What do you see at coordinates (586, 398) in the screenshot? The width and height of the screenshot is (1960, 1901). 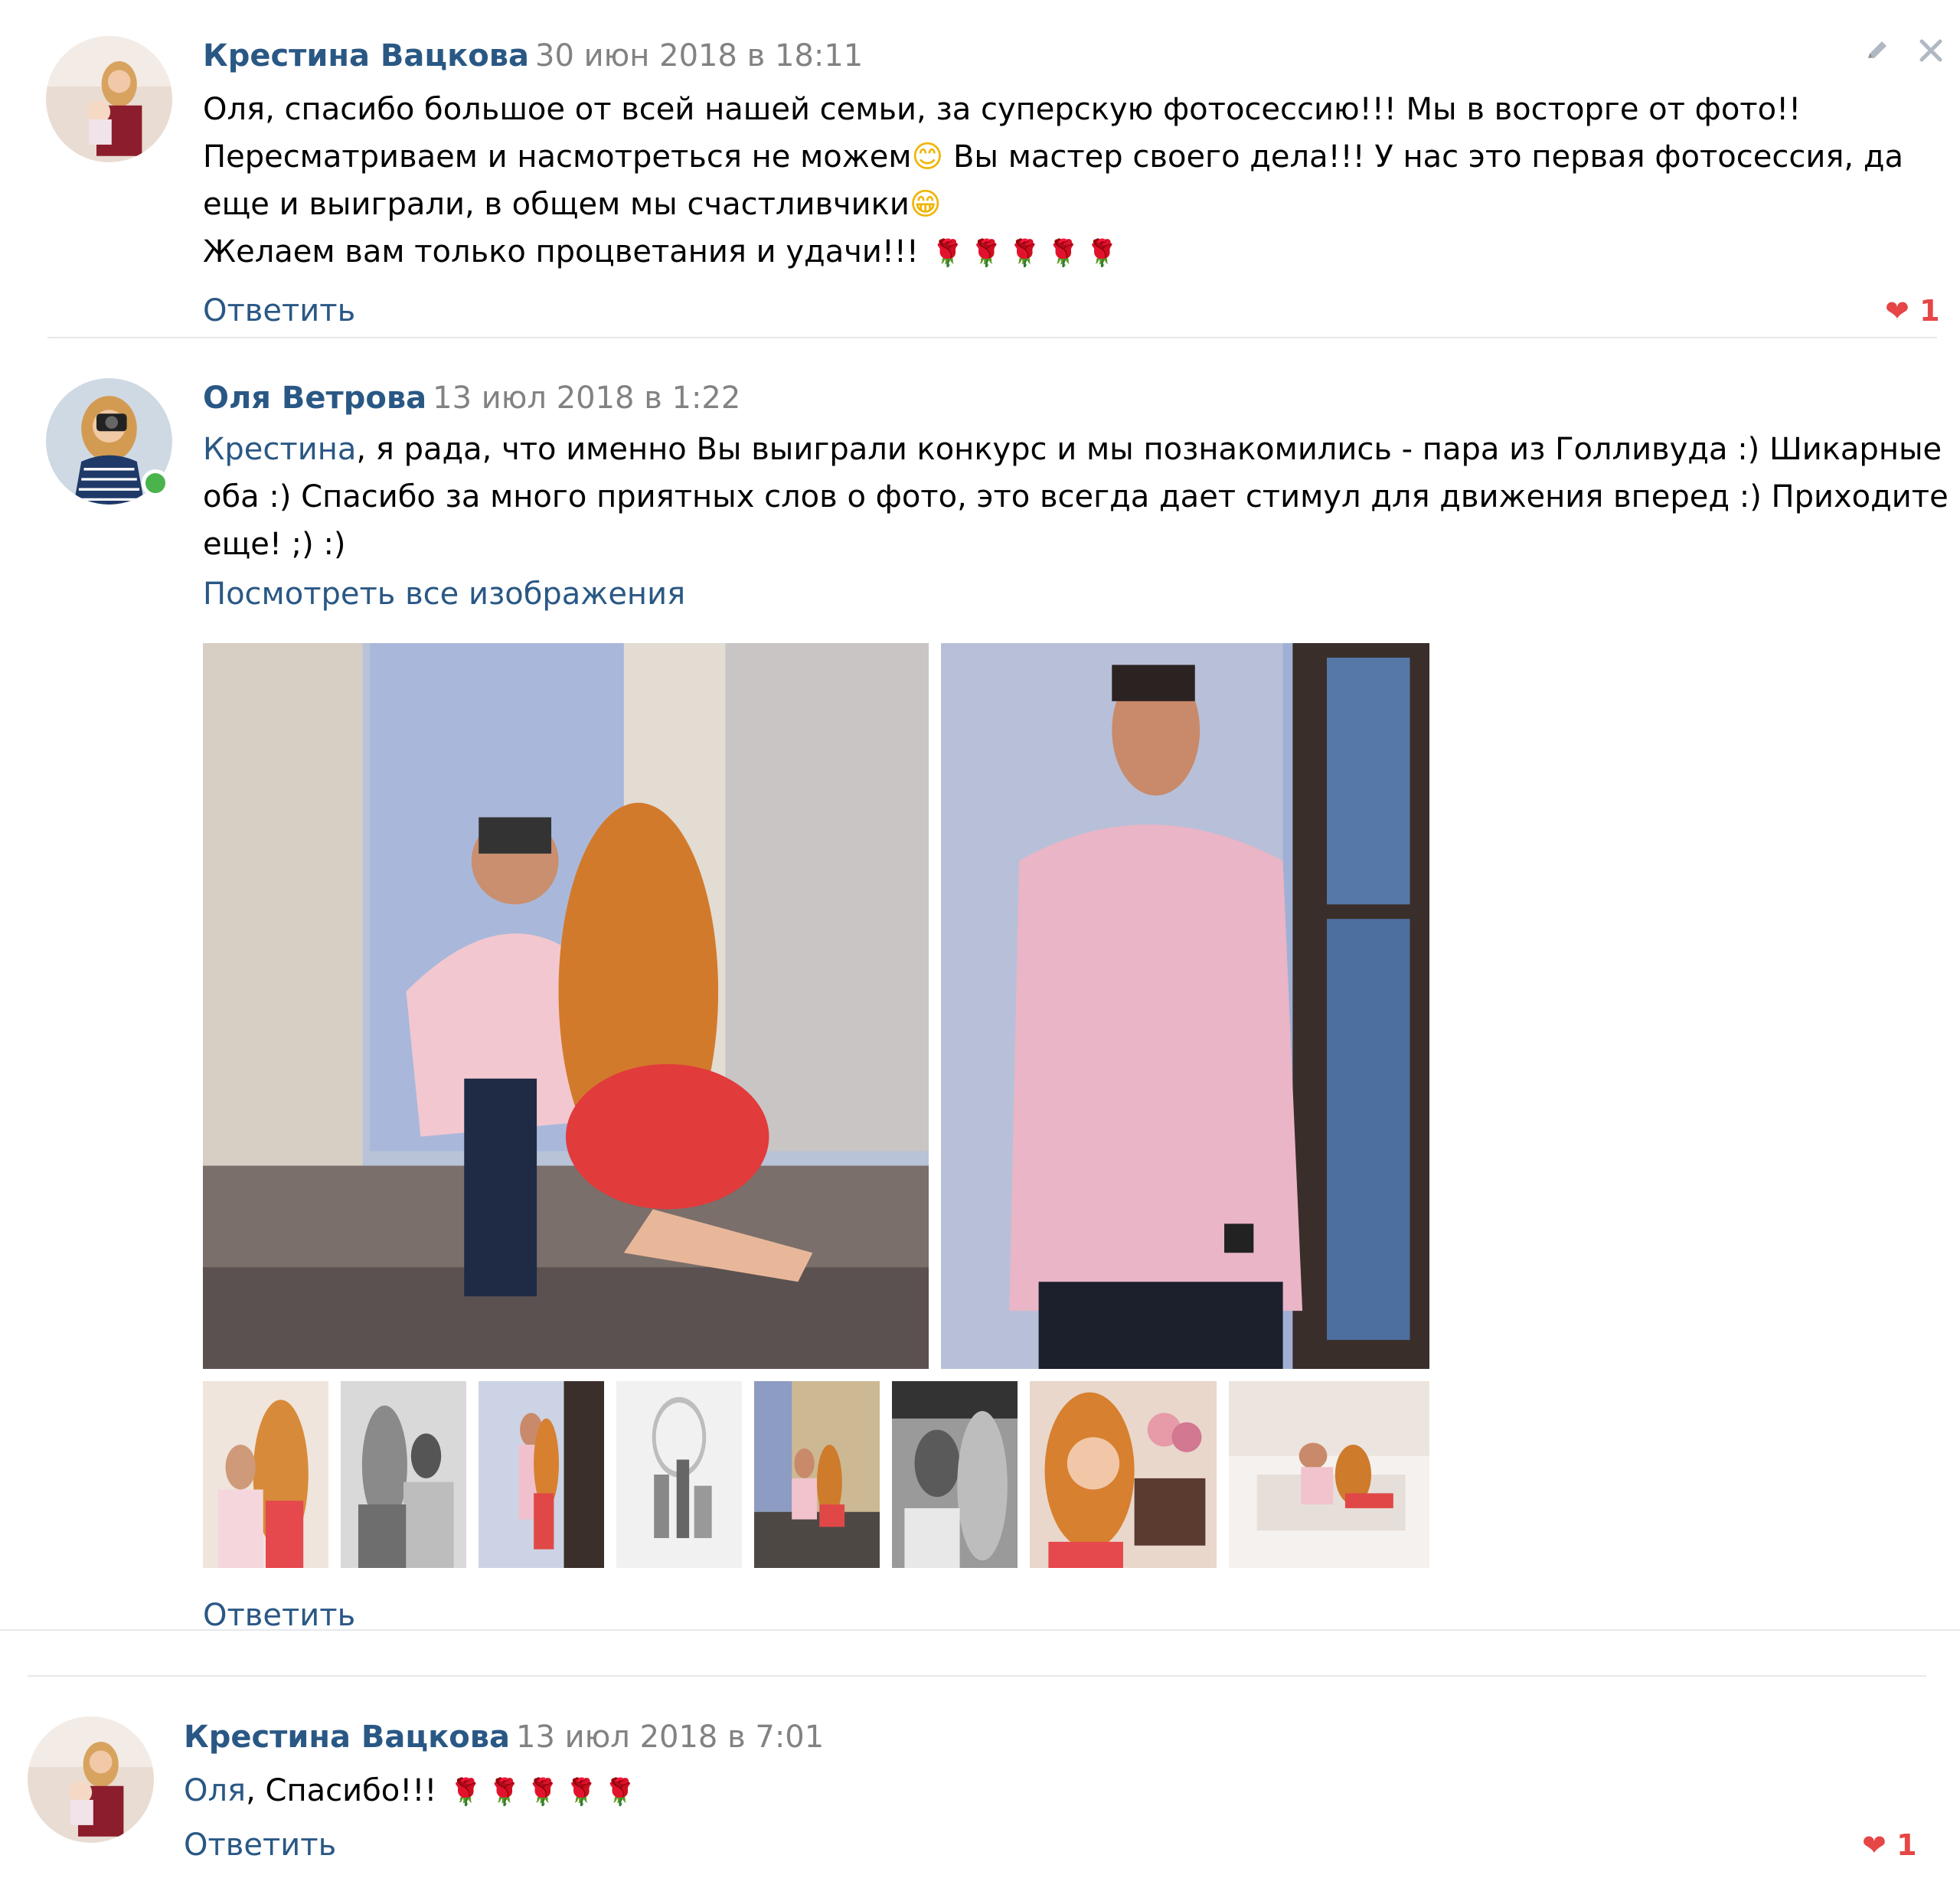 I see `comment-date: 13 июл 2018 в 1:22` at bounding box center [586, 398].